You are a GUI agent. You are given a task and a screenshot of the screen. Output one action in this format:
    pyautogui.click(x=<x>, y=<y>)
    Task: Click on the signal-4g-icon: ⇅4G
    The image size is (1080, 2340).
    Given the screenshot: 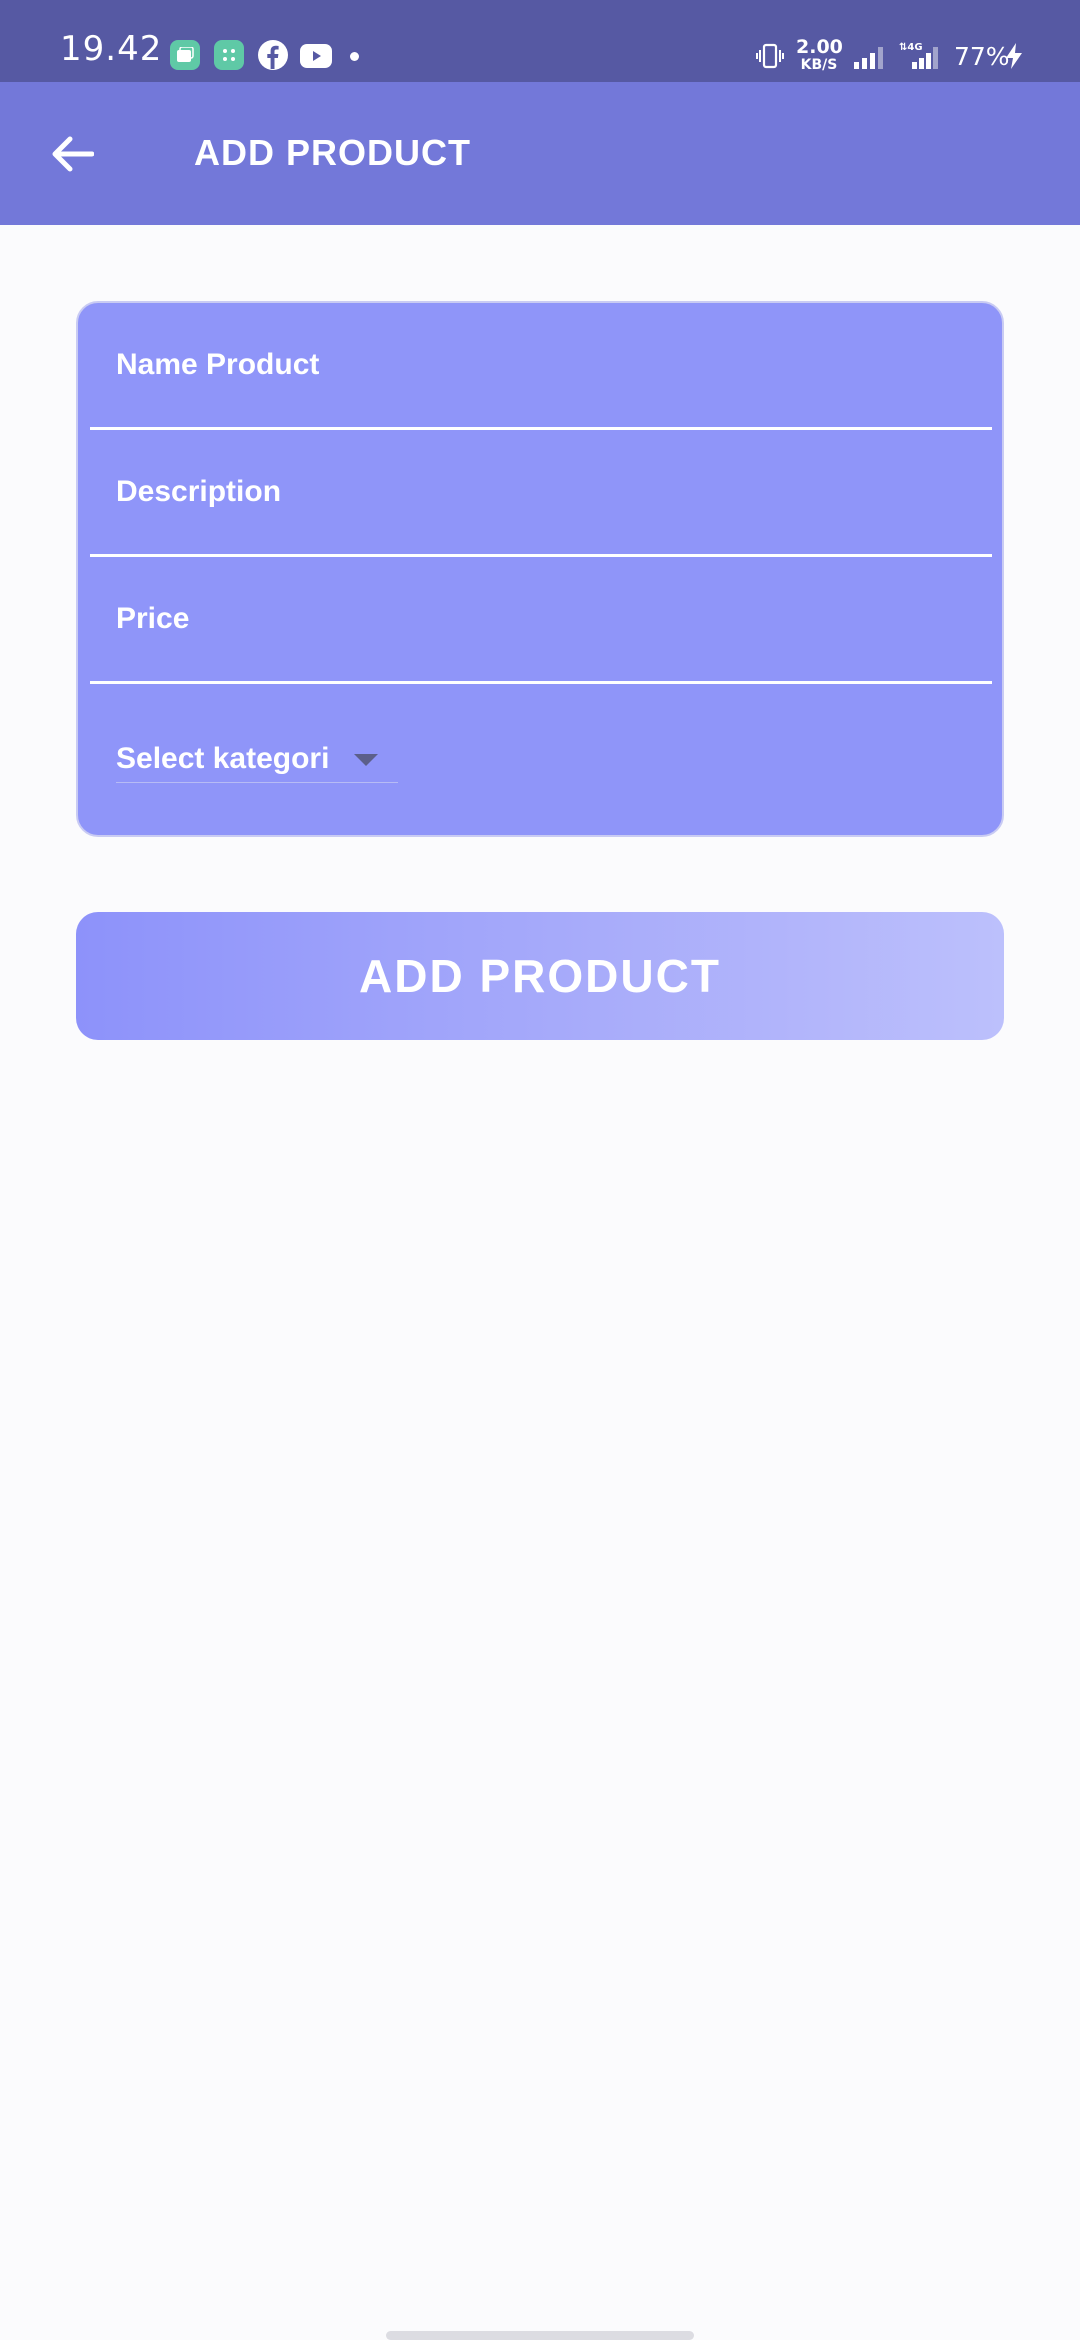 What is the action you would take?
    pyautogui.click(x=919, y=57)
    